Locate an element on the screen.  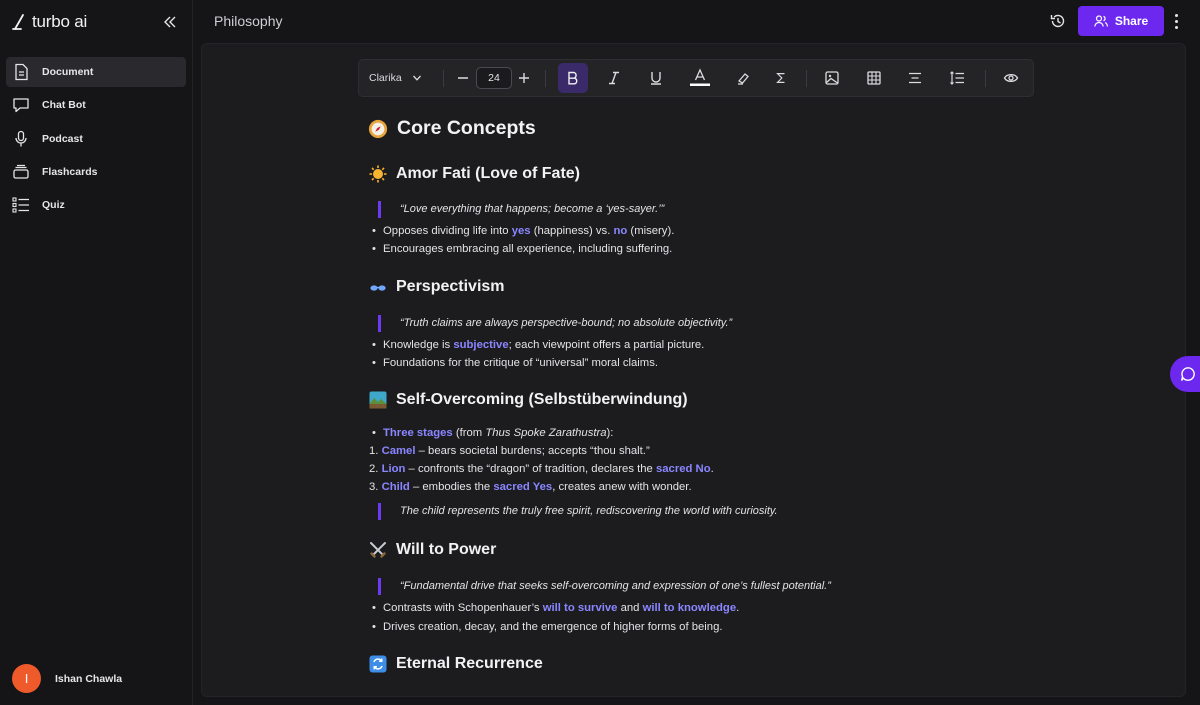
sigma-icon is located at coordinates (780, 78).